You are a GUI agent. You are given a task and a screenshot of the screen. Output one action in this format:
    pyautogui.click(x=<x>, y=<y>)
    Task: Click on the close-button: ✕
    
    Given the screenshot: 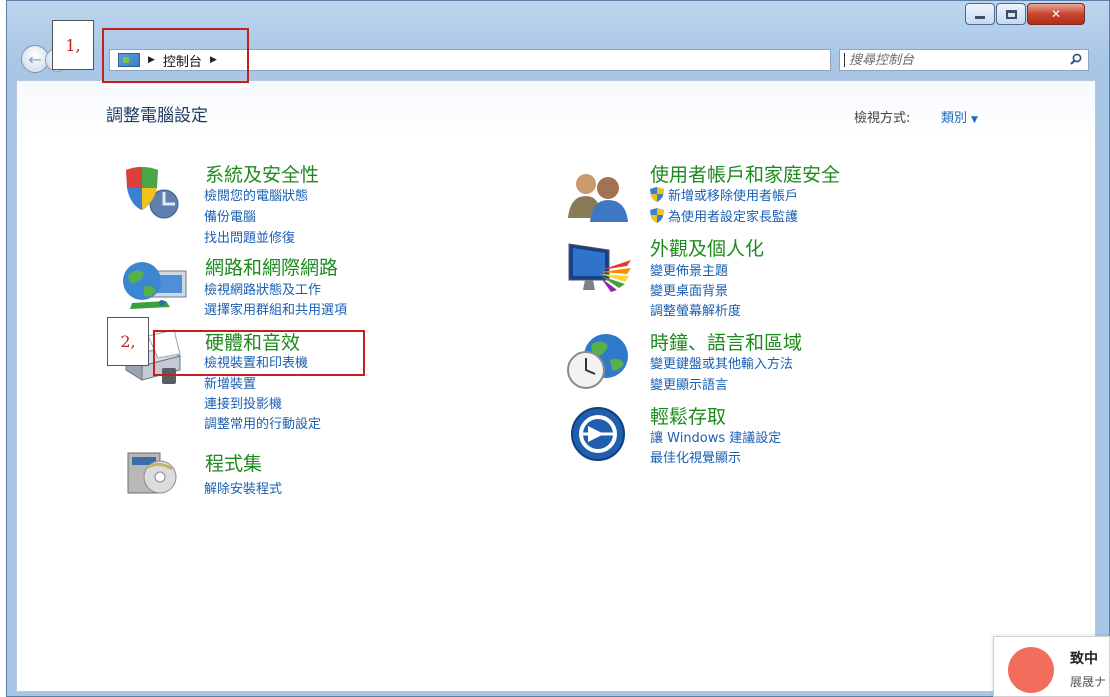 What is the action you would take?
    pyautogui.click(x=1056, y=14)
    